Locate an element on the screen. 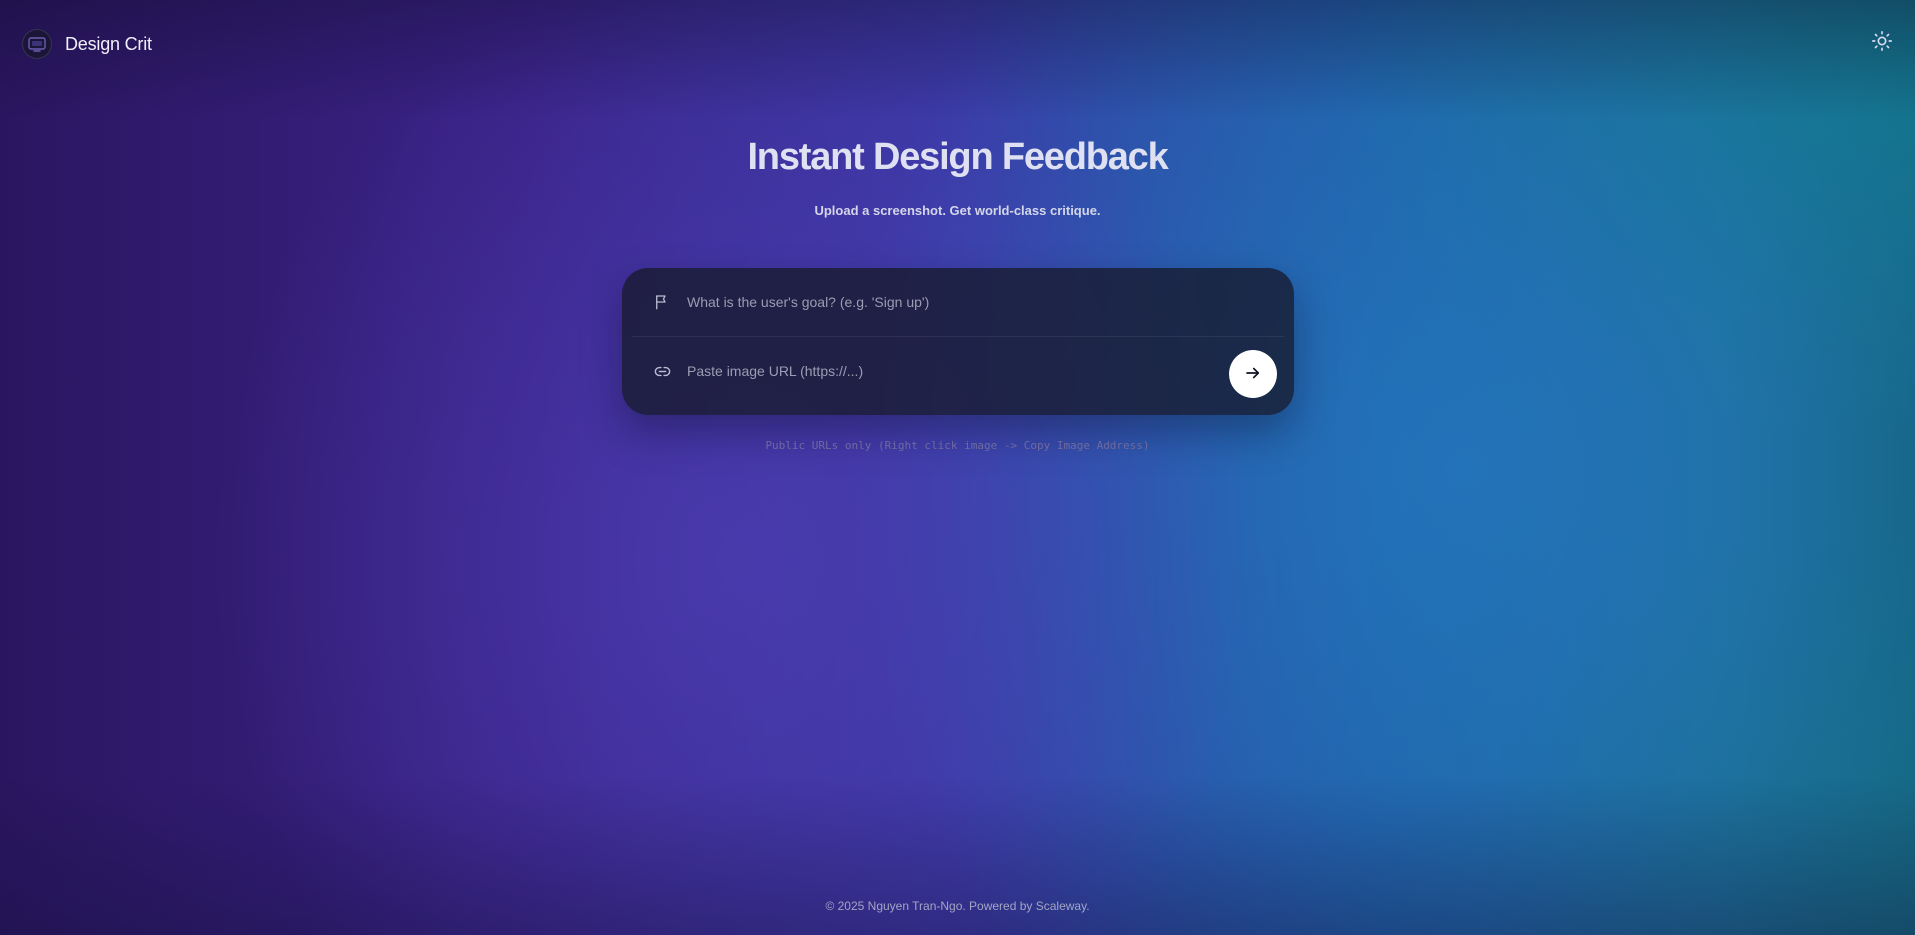 Image resolution: width=1915 pixels, height=935 pixels. sun-icon is located at coordinates (1882, 43).